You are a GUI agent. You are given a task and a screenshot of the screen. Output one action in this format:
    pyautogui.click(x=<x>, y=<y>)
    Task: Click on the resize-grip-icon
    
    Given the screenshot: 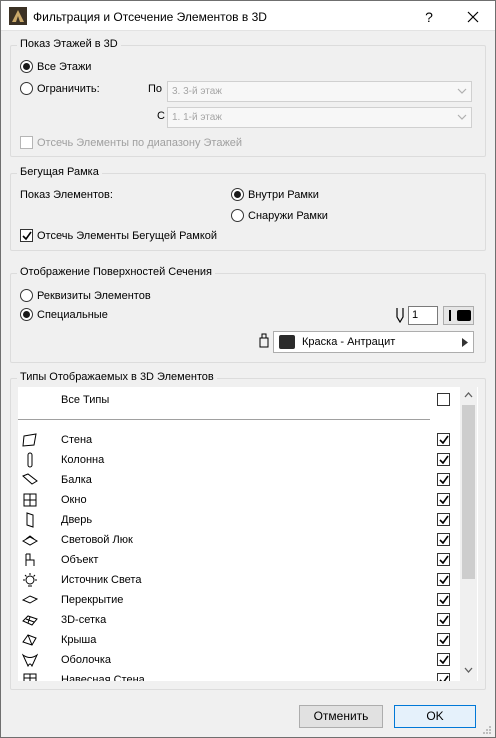 What is the action you would take?
    pyautogui.click(x=487, y=730)
    